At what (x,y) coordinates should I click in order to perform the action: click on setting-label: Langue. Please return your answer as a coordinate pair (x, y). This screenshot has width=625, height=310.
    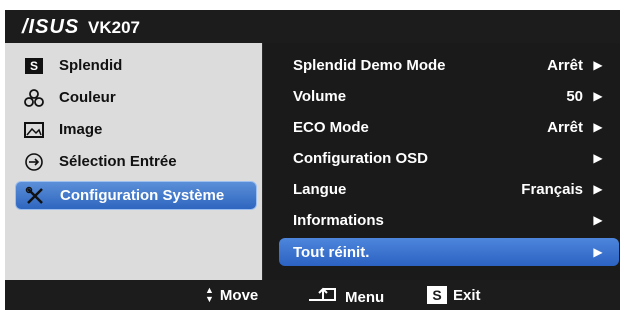
    Looking at the image, I should click on (320, 189).